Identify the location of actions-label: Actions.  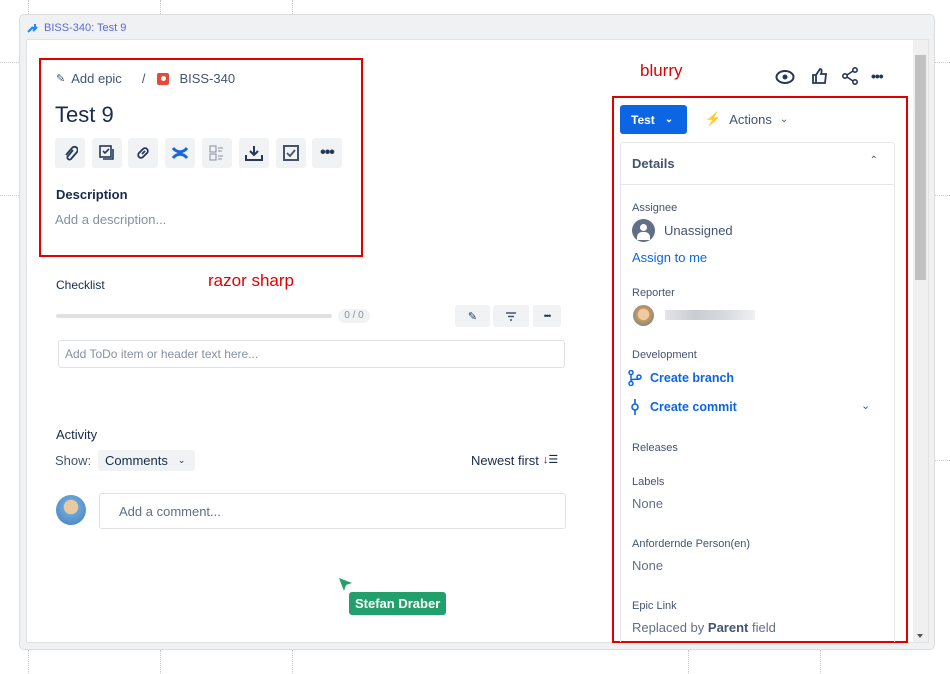
(750, 119).